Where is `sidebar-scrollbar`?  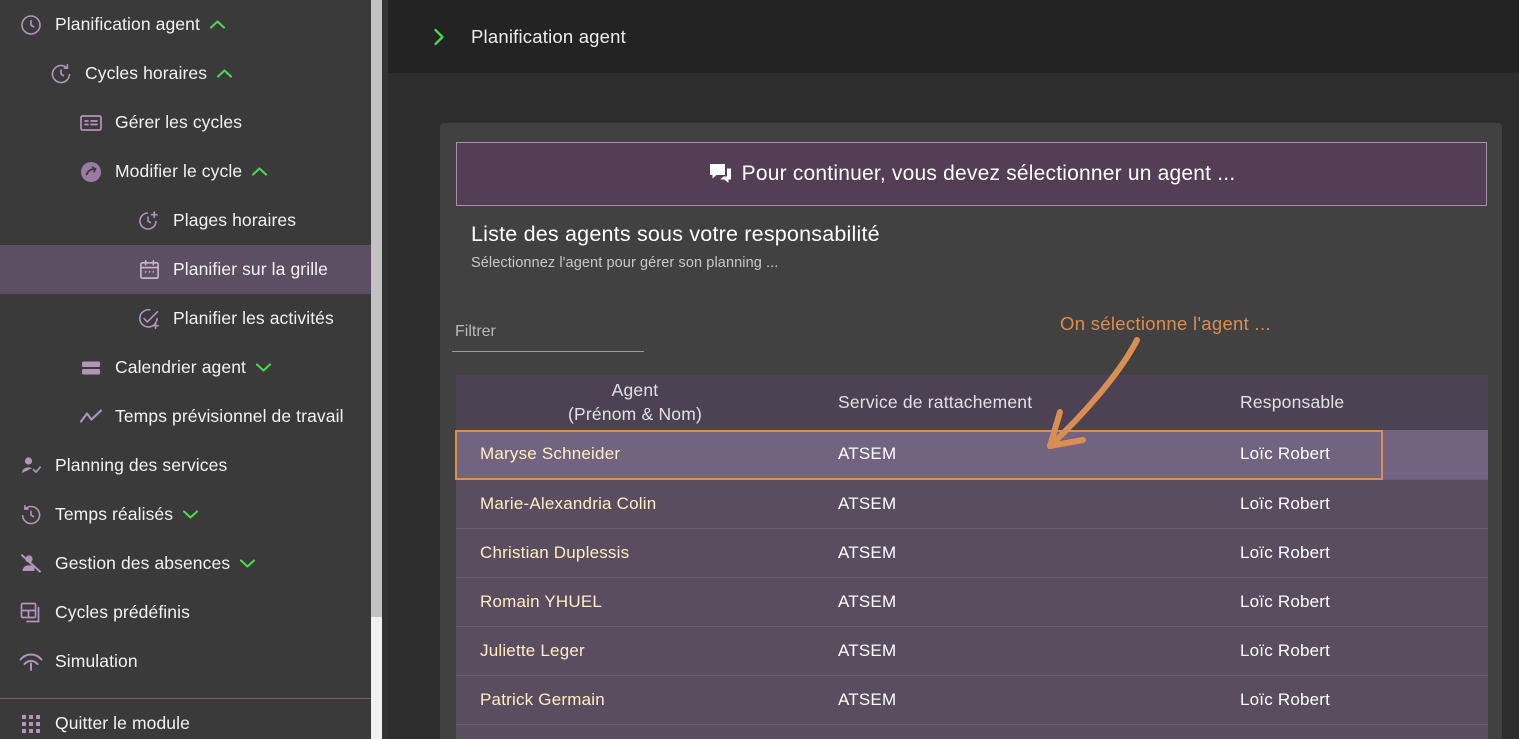
sidebar-scrollbar is located at coordinates (376, 369).